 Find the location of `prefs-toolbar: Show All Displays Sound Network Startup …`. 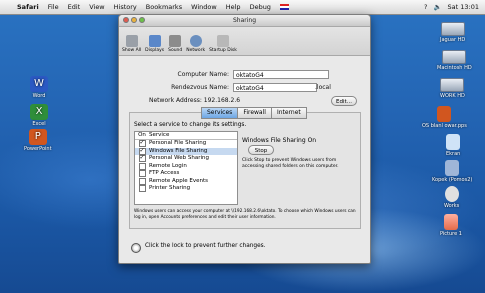

prefs-toolbar: Show All Displays Sound Network Startup … is located at coordinates (244, 41).